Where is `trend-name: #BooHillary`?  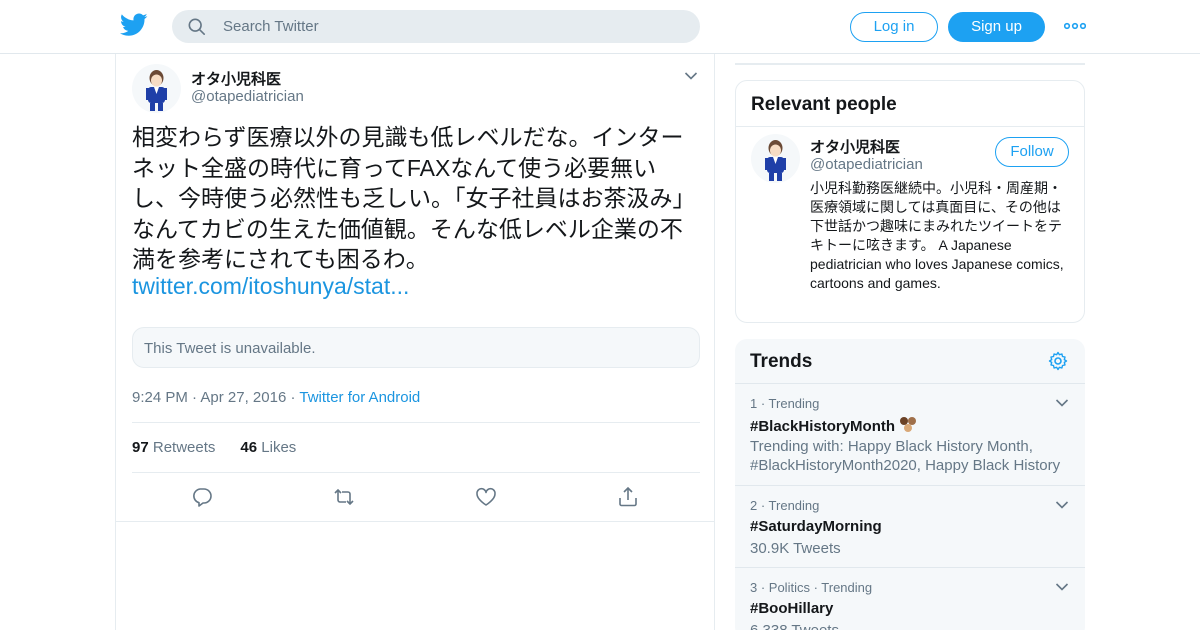
trend-name: #BooHillary is located at coordinates (792, 608).